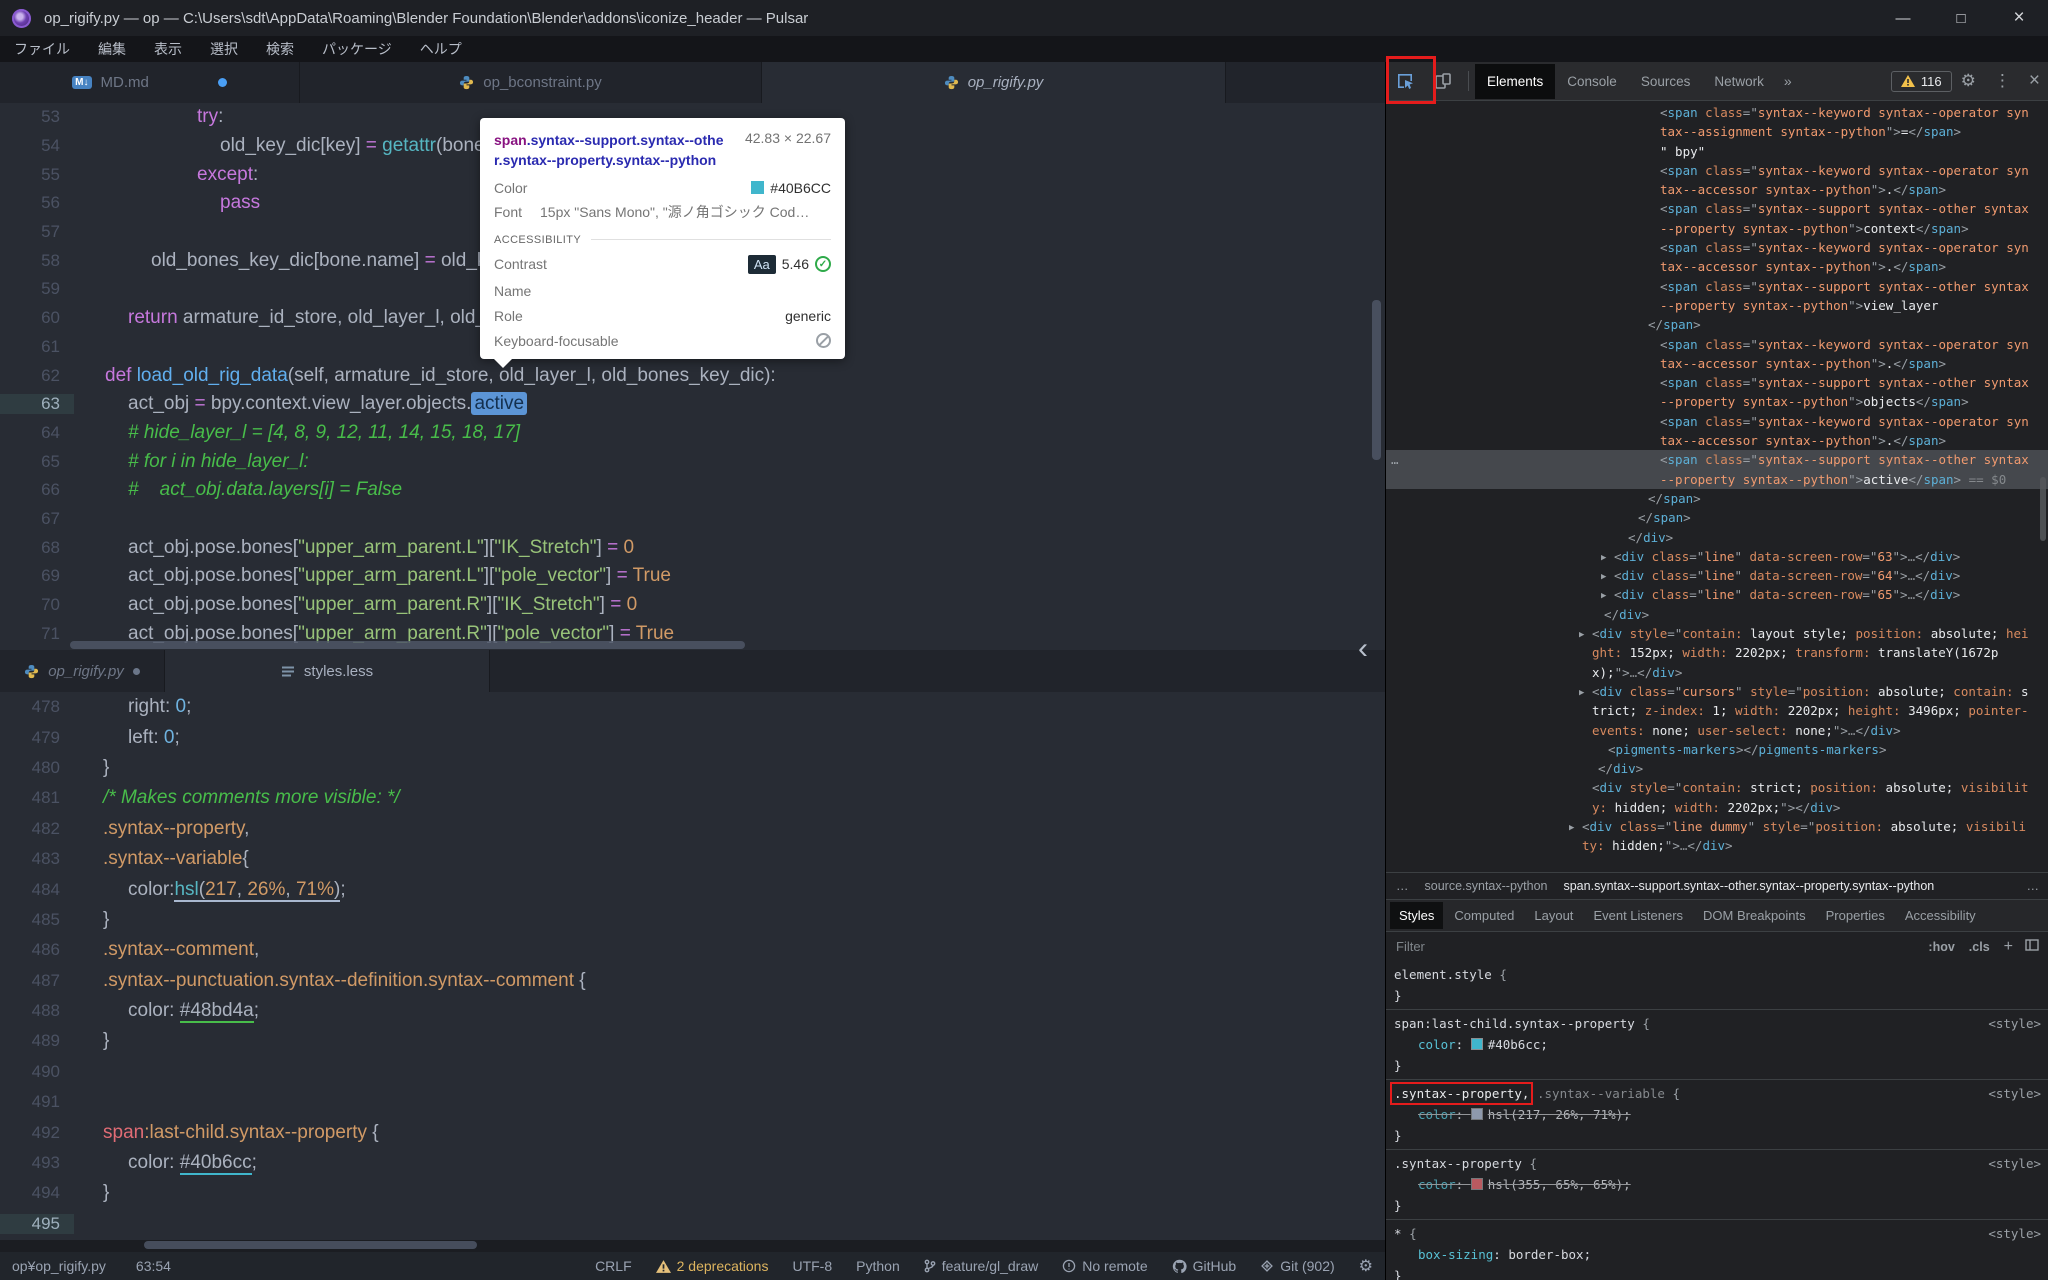 The width and height of the screenshot is (2048, 1280). Describe the element at coordinates (1376, 380) in the screenshot. I see `top-editor-vscrollbar` at that location.